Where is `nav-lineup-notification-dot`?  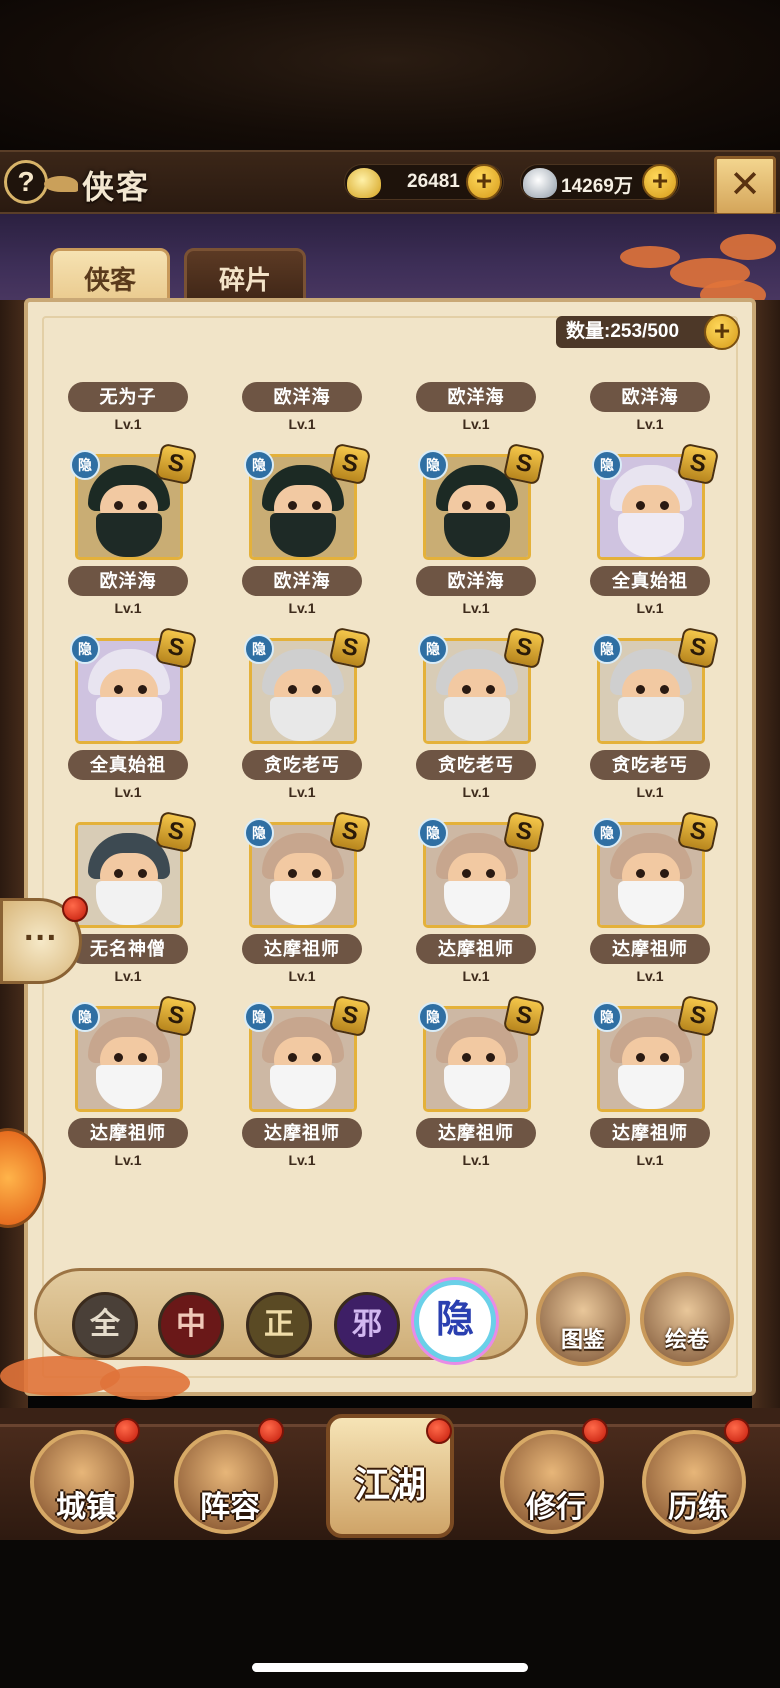 nav-lineup-notification-dot is located at coordinates (271, 1431).